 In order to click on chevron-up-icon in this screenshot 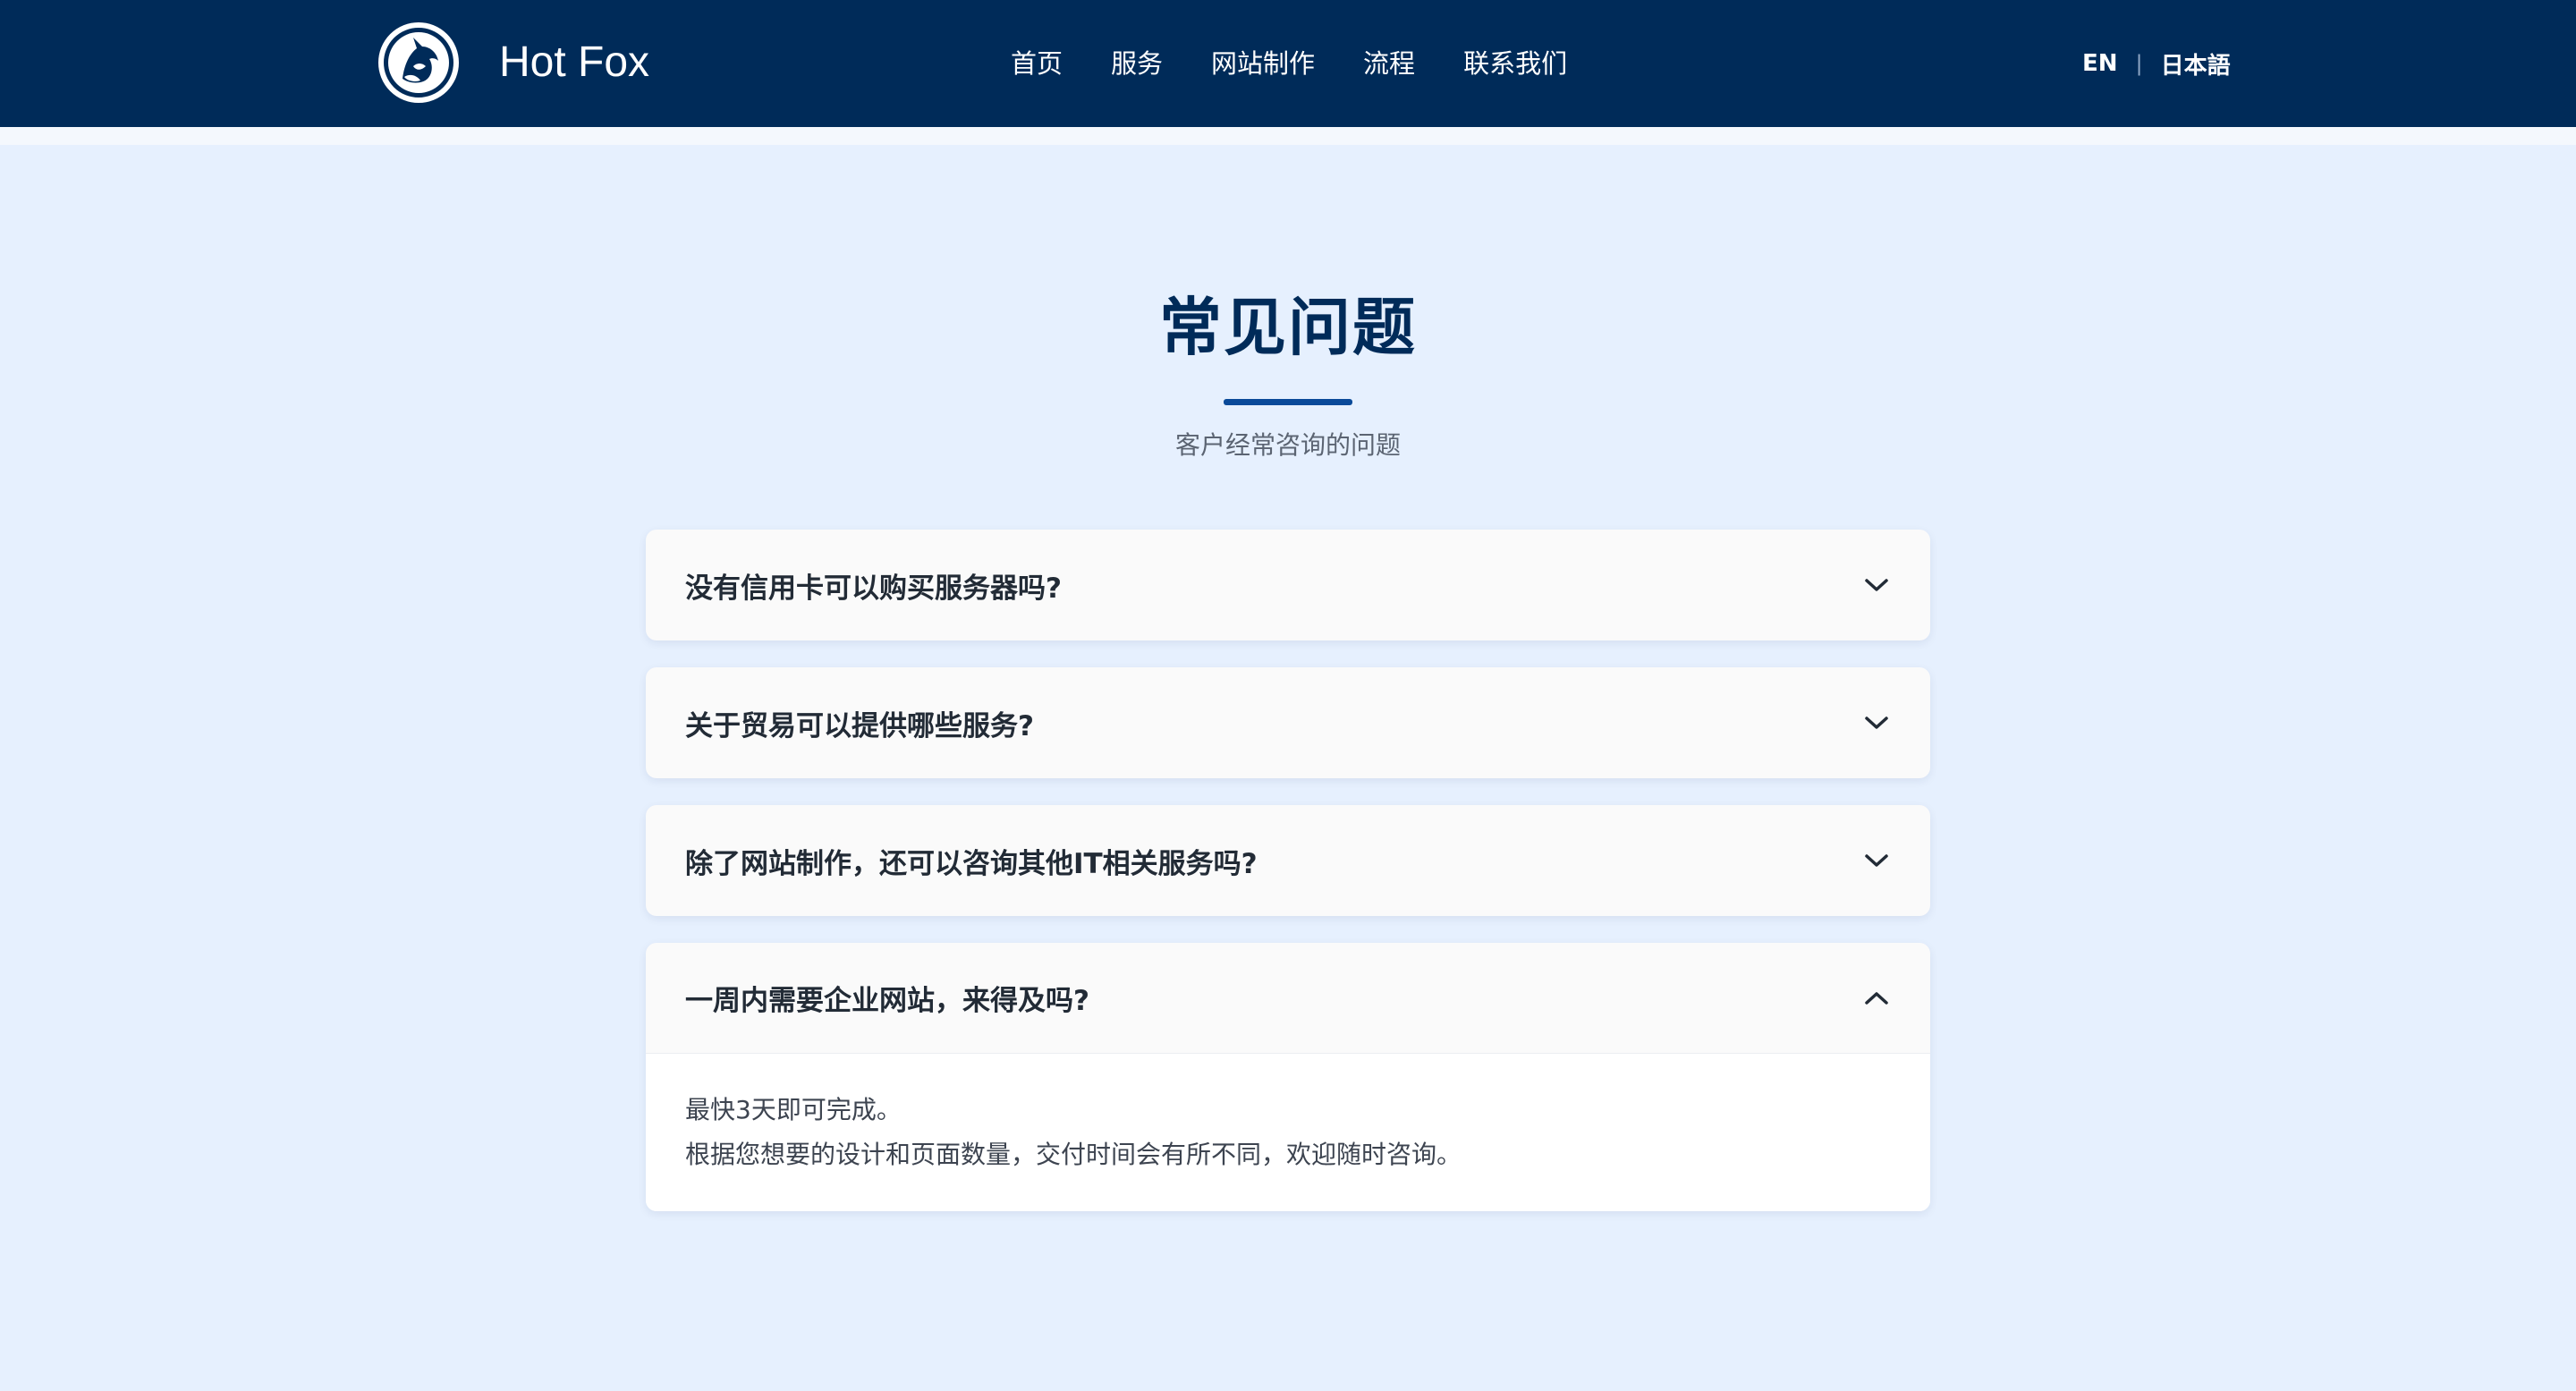, I will do `click(1876, 998)`.